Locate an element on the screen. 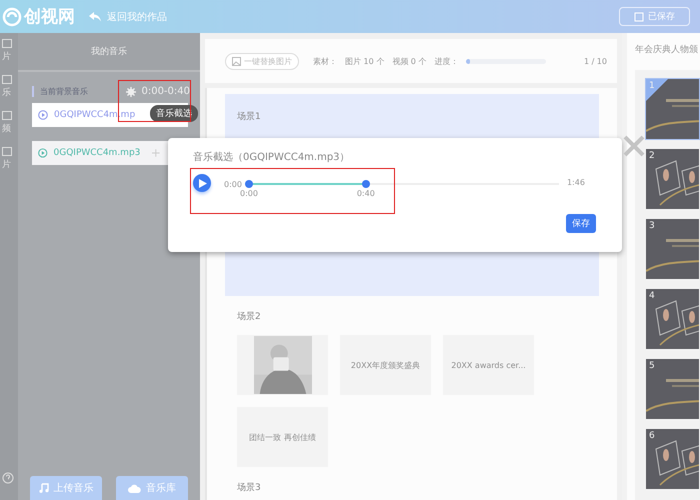 This screenshot has width=700, height=500. clip-range: 0:00-0:40 is located at coordinates (165, 91).